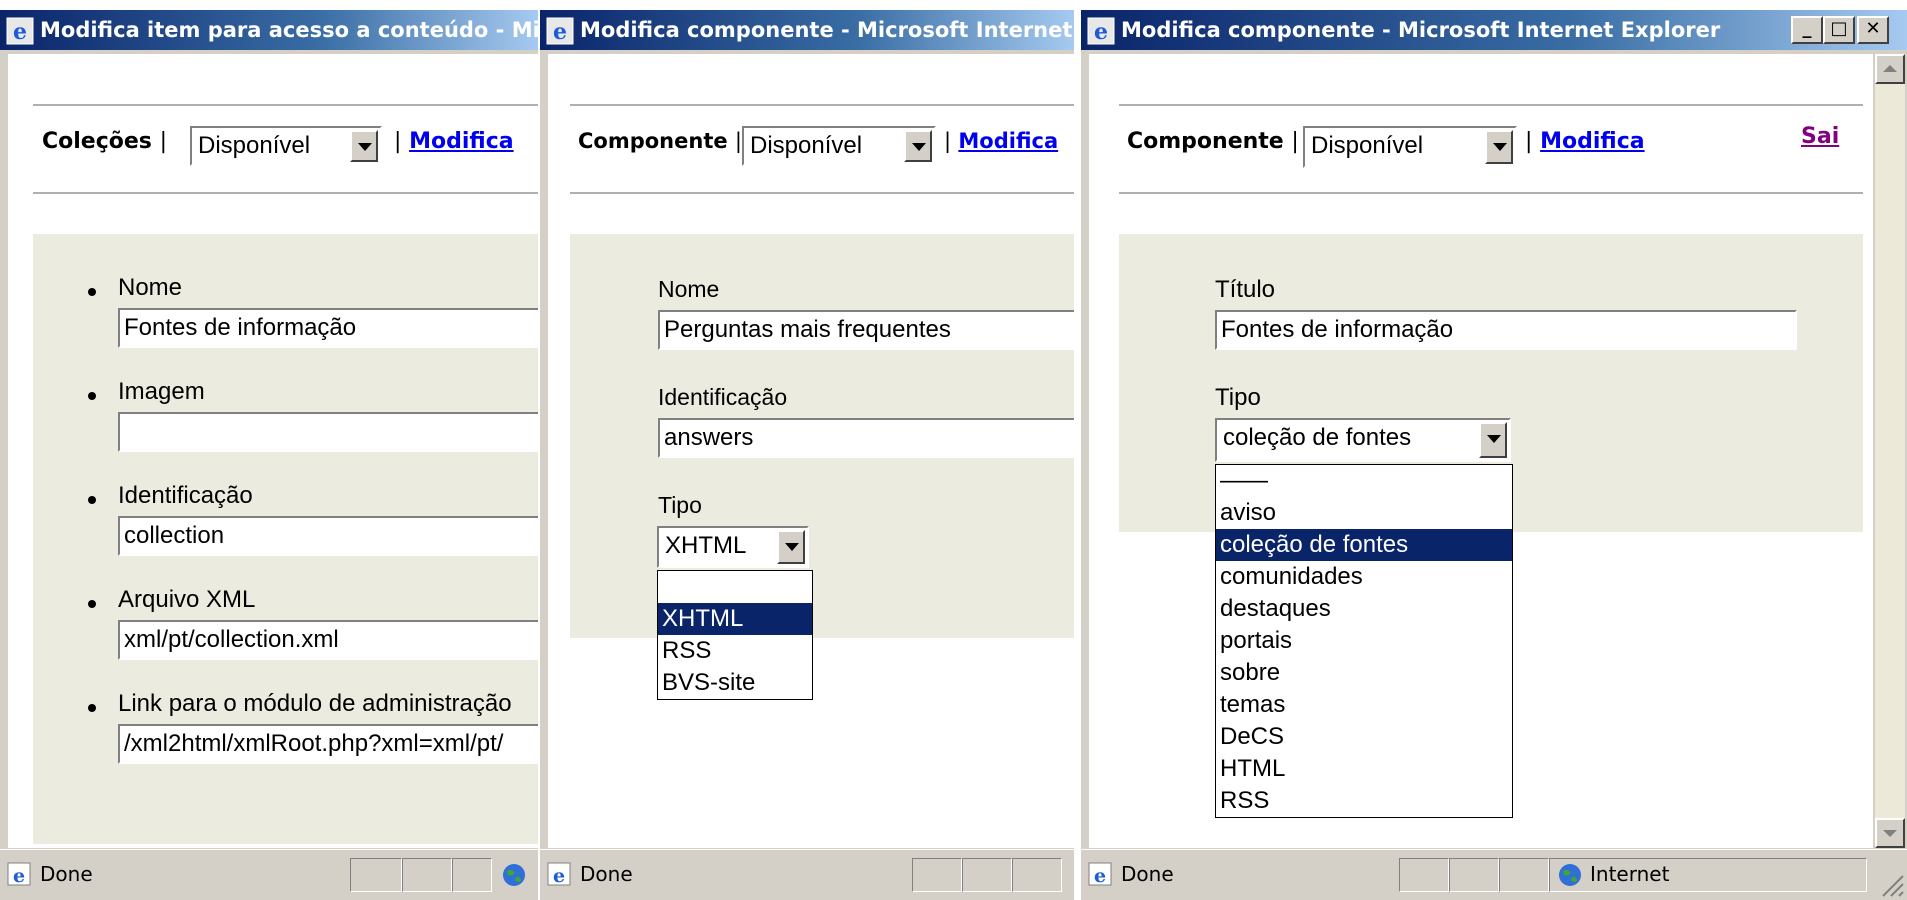 This screenshot has width=1907, height=900. What do you see at coordinates (1873, 30) in the screenshot?
I see `close-button: ✕` at bounding box center [1873, 30].